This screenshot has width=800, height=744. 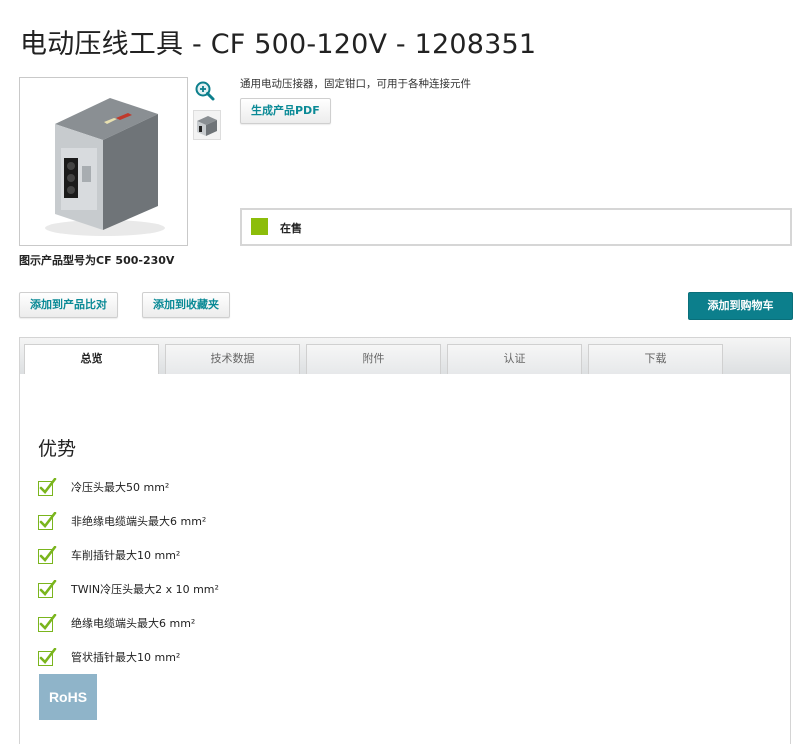 I want to click on advantage-text: 管状插针最大10 mm², so click(x=126, y=657).